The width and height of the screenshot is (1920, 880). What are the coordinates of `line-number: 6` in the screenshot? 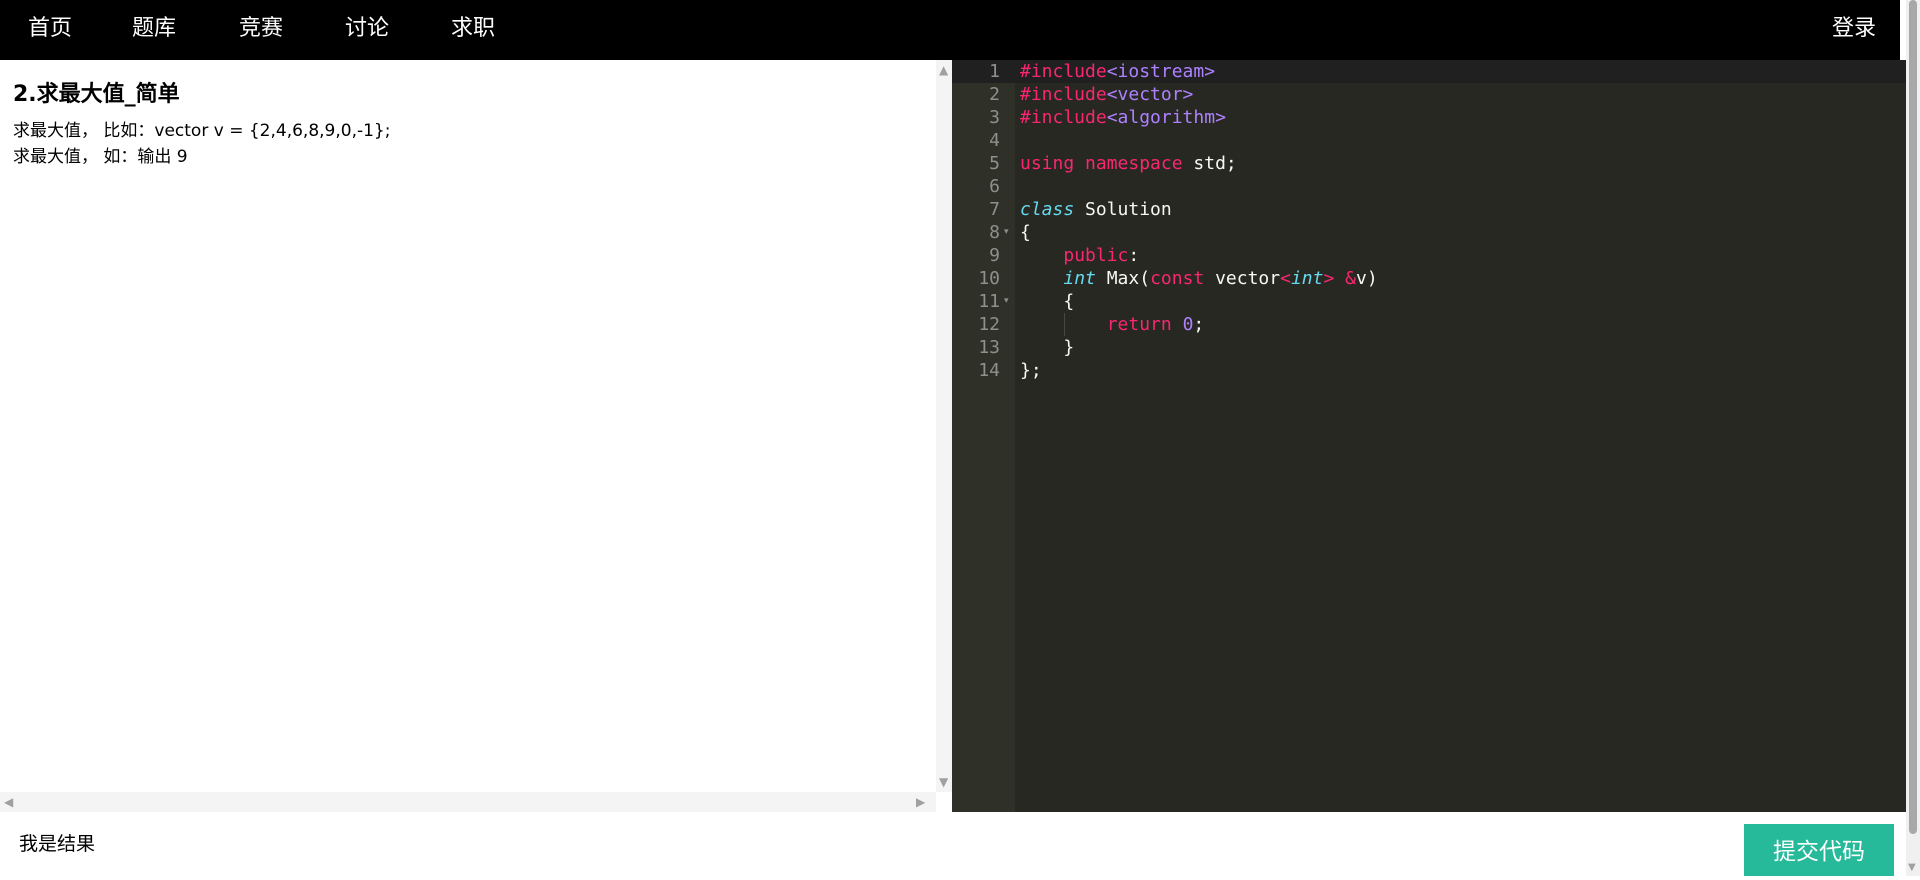 It's located at (994, 186).